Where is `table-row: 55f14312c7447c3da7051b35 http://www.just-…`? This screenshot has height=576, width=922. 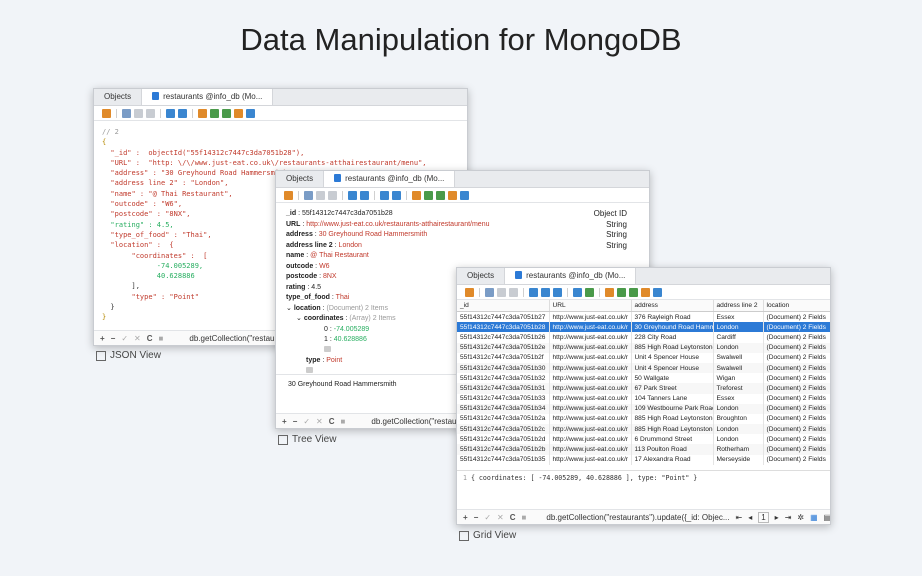
table-row: 55f14312c7447c3da7051b35 http://www.just-… is located at coordinates (643, 459).